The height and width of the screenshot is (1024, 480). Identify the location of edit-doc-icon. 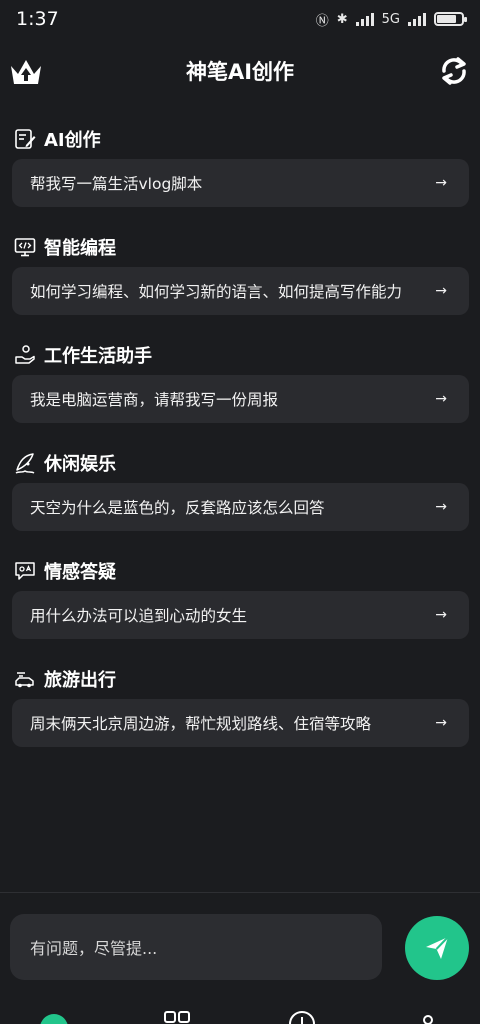
(25, 139).